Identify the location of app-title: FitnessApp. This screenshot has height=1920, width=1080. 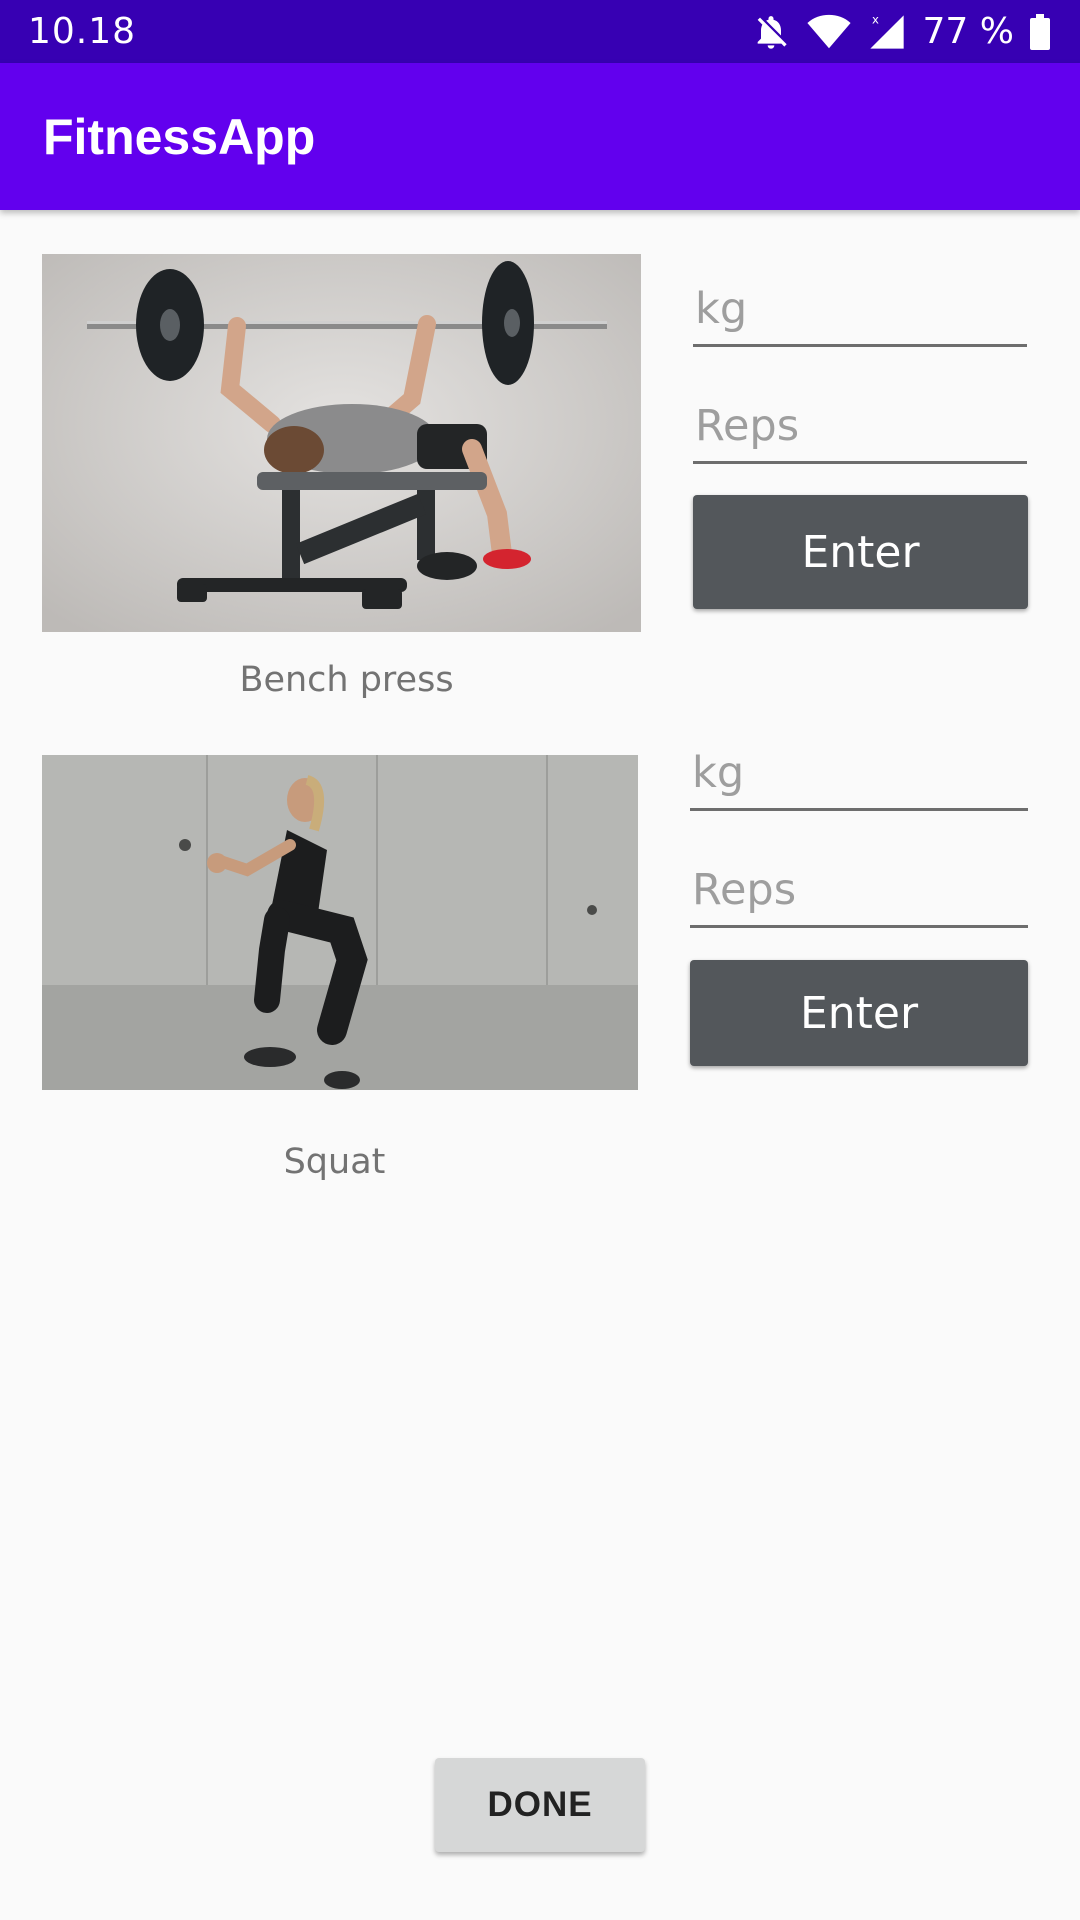
(179, 136).